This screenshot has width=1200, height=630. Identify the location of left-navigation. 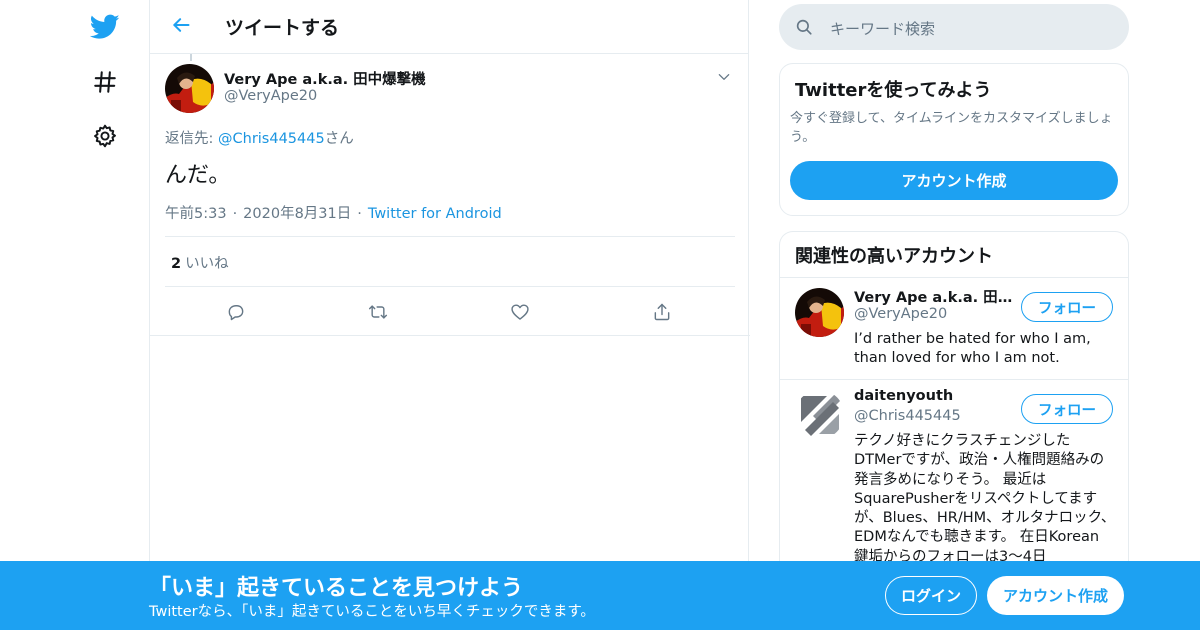
(75, 315).